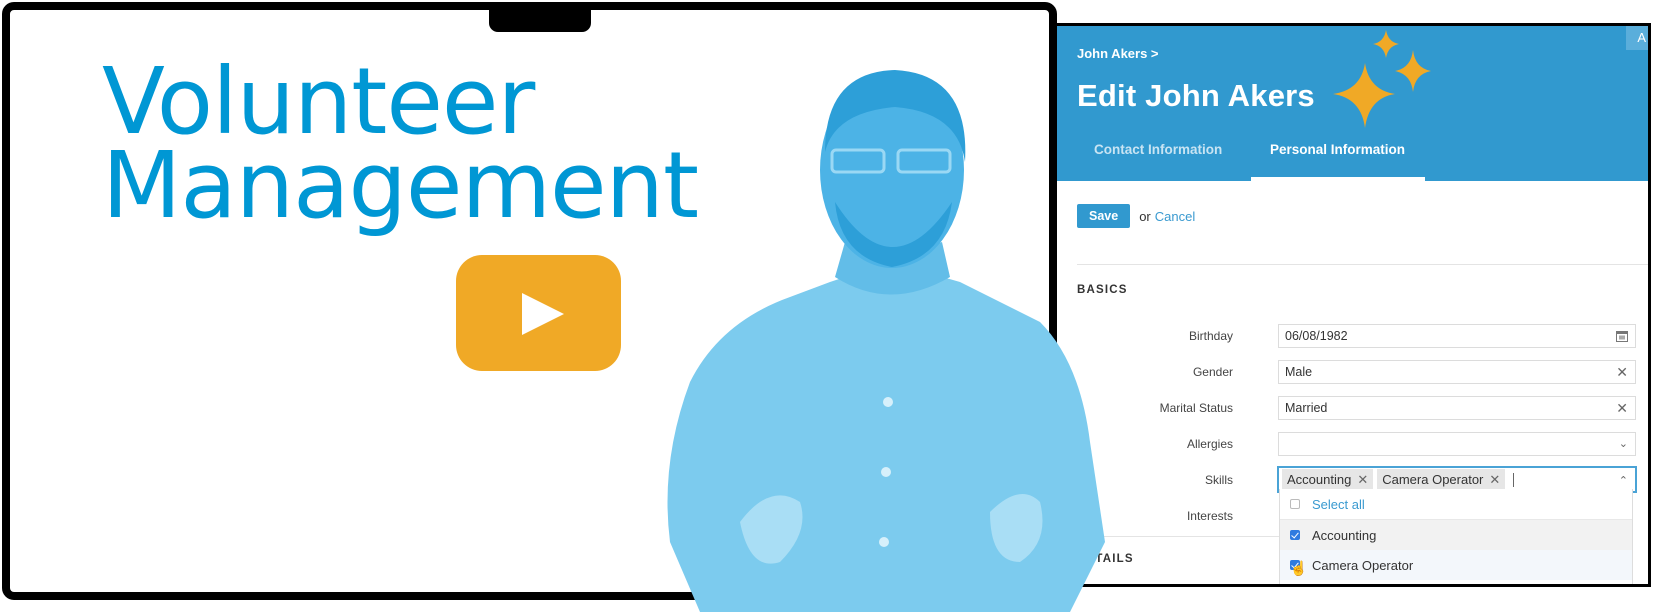 This screenshot has height=612, width=1655. I want to click on allergies-field: ⌄, so click(1457, 444).